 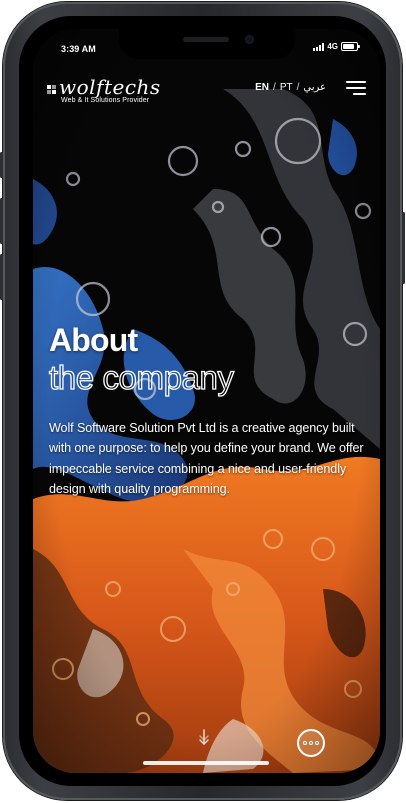 I want to click on home-indicator, so click(x=206, y=763).